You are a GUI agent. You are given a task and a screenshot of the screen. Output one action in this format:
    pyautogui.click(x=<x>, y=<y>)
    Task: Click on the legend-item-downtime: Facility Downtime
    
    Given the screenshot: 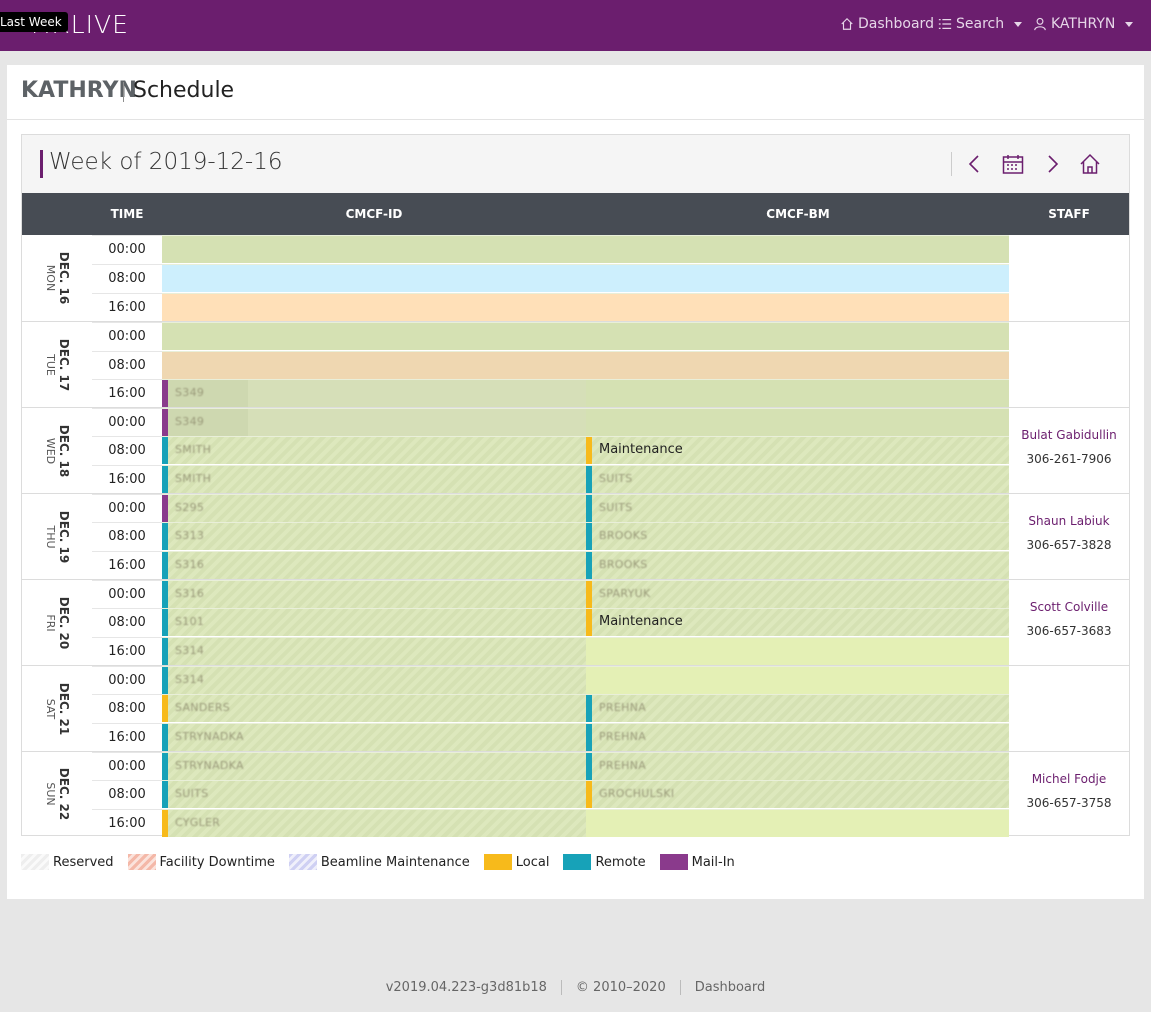 What is the action you would take?
    pyautogui.click(x=201, y=862)
    